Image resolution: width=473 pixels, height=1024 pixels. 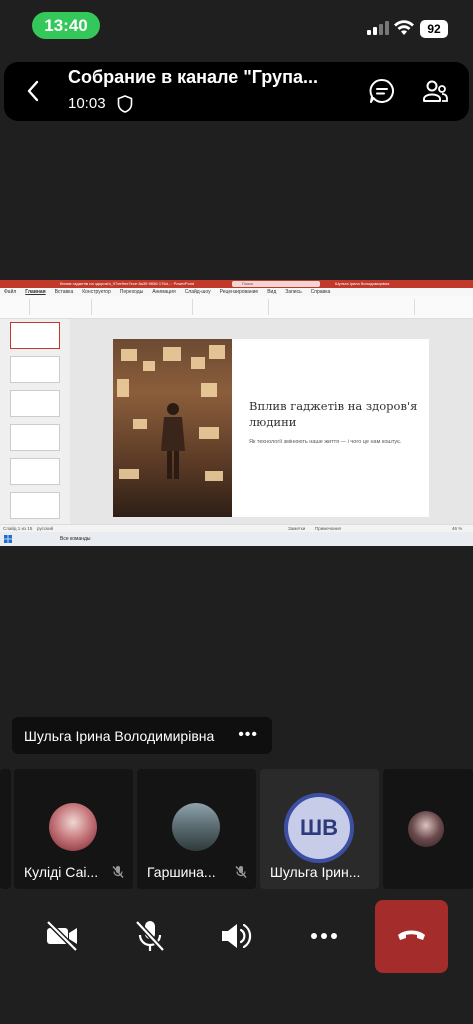 What do you see at coordinates (324, 936) in the screenshot?
I see `more-actions-icon` at bounding box center [324, 936].